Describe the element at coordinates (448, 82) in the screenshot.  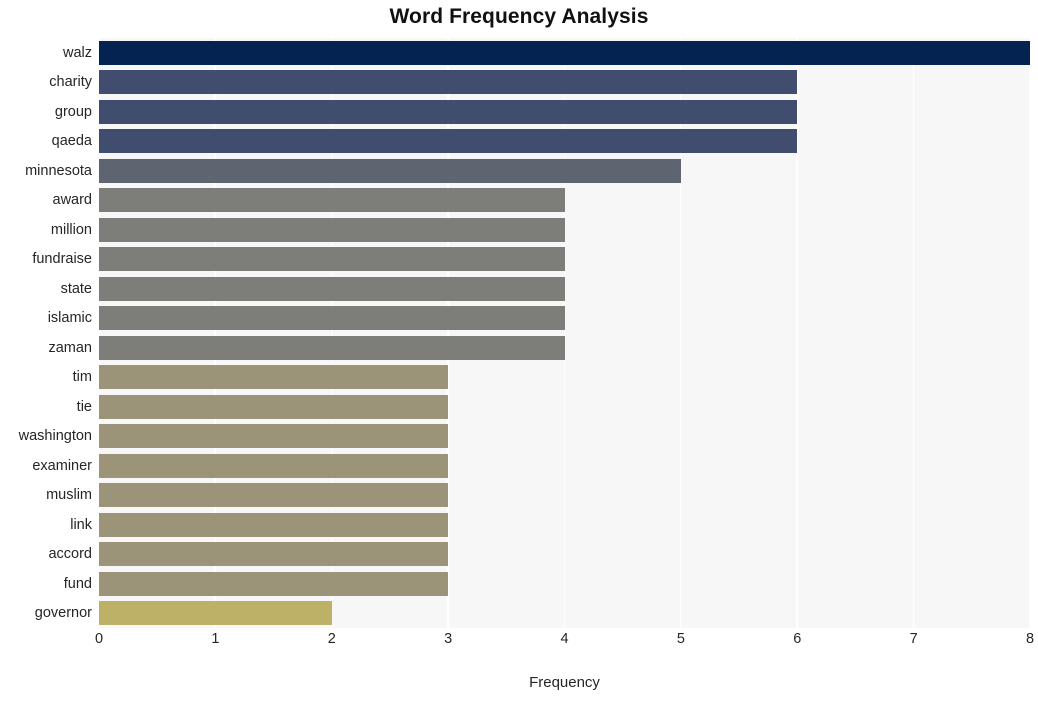
I see `bar-charity` at that location.